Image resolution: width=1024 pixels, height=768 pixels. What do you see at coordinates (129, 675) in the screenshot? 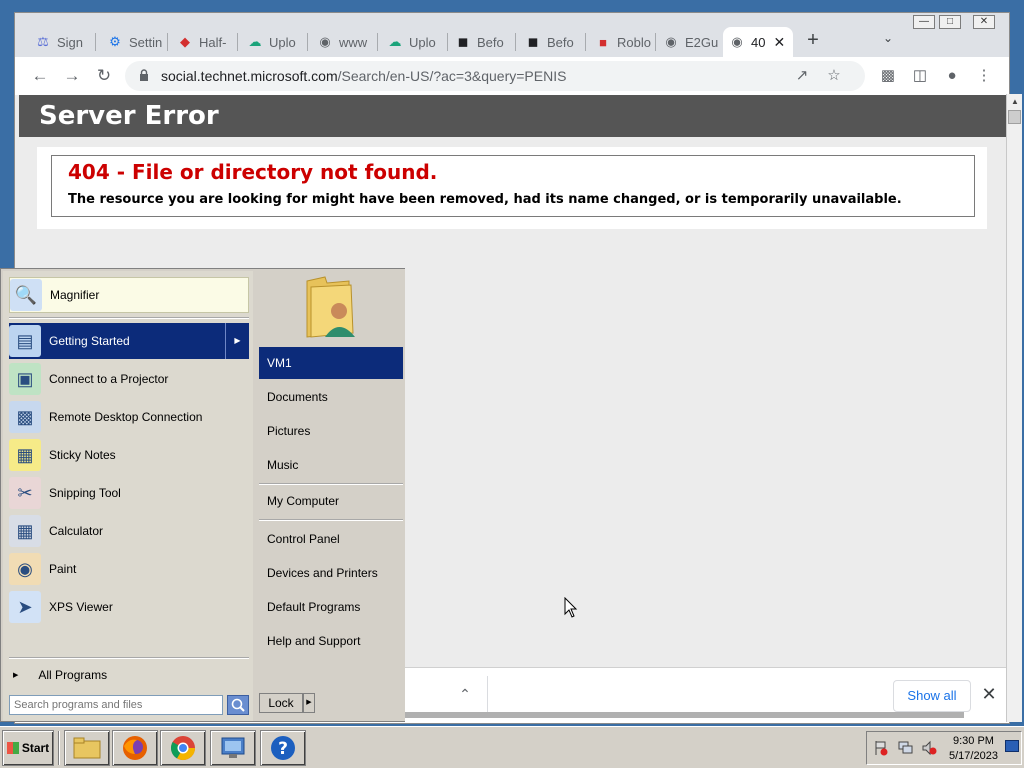
I see `all-programs-button: ▶ All Programs` at bounding box center [129, 675].